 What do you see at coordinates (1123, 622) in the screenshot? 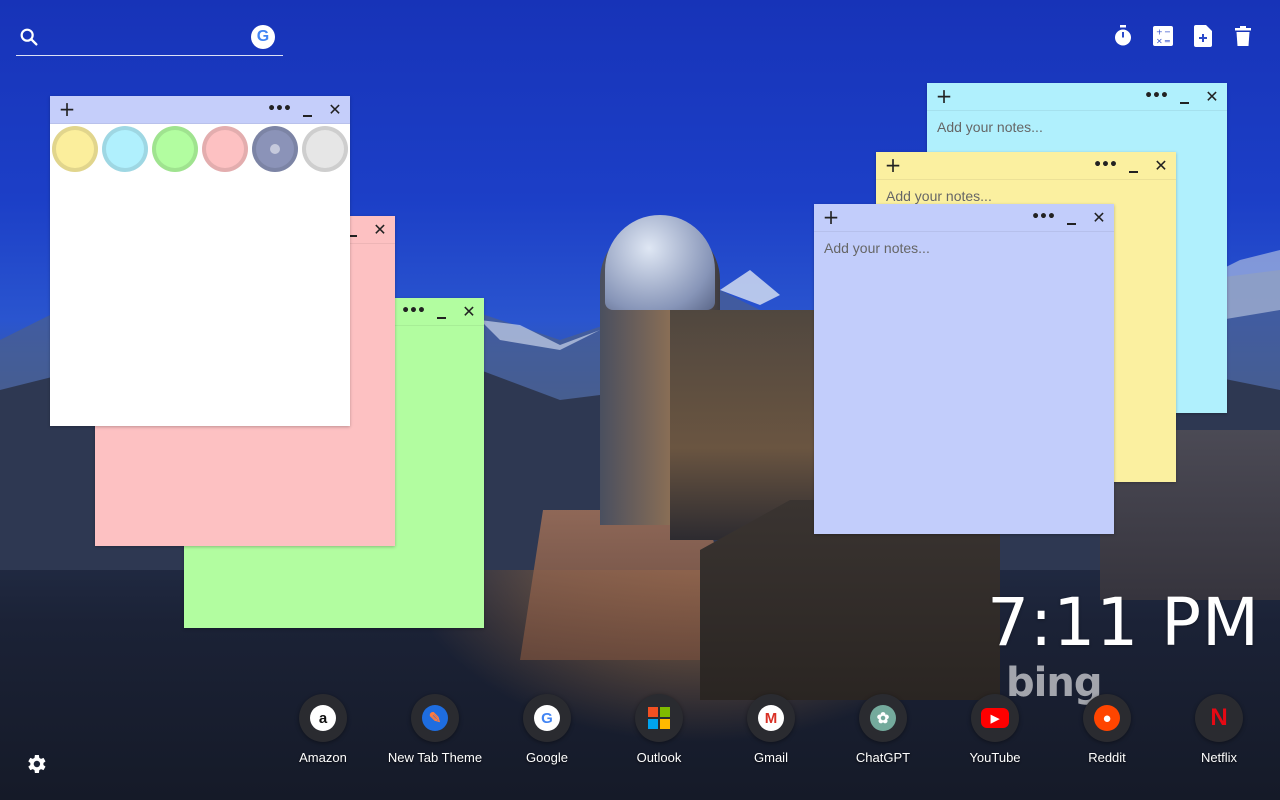
I see `clock: 7:11 PM` at bounding box center [1123, 622].